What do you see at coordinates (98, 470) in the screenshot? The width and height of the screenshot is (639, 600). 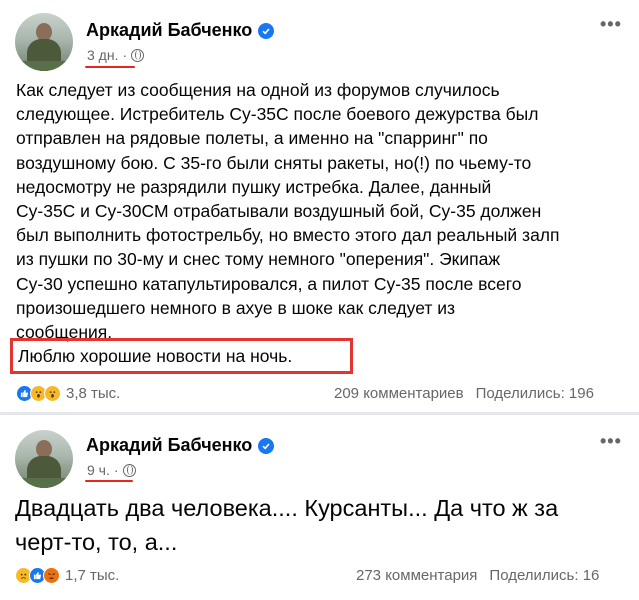 I see `post-timestamp: 9 ч.` at bounding box center [98, 470].